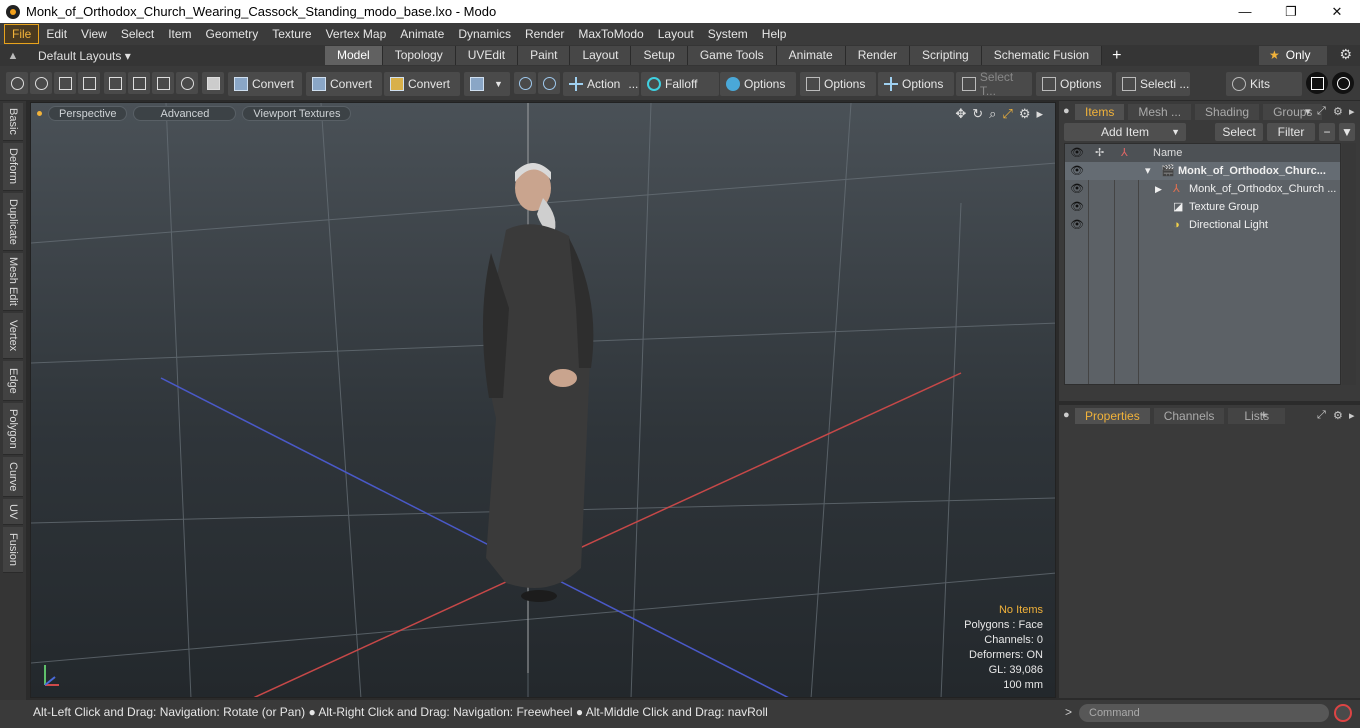 Image resolution: width=1360 pixels, height=728 pixels. Describe the element at coordinates (1349, 264) in the screenshot. I see `item-list-scrollbar` at that location.